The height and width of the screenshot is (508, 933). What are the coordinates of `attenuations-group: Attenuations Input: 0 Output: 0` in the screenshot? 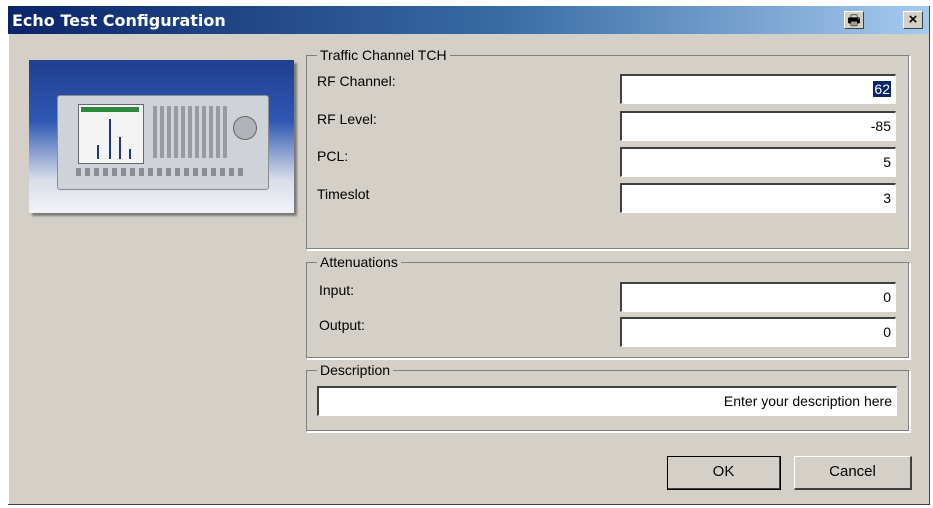 It's located at (608, 306).